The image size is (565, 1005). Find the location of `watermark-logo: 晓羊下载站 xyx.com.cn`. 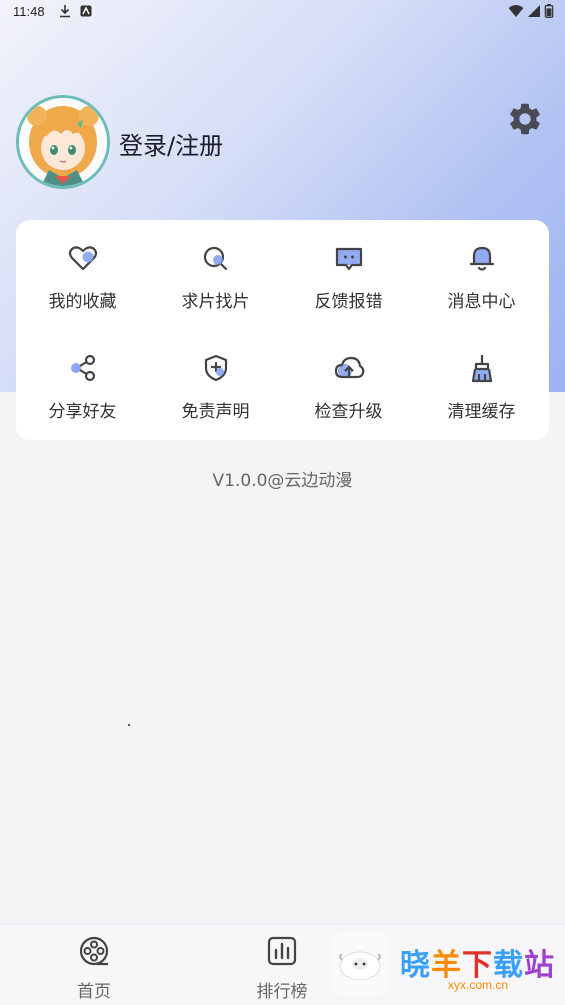

watermark-logo: 晓羊下载站 xyx.com.cn is located at coordinates (446, 968).